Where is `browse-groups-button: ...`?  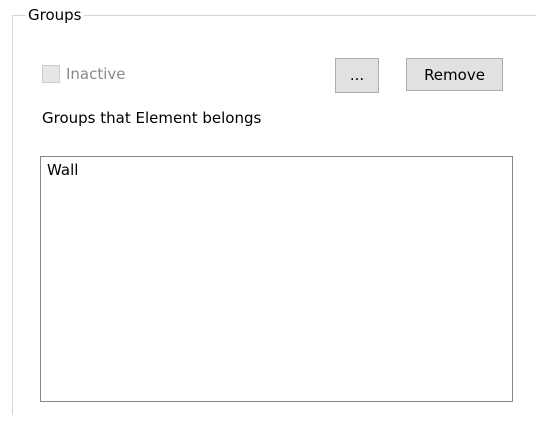
browse-groups-button: ... is located at coordinates (357, 75).